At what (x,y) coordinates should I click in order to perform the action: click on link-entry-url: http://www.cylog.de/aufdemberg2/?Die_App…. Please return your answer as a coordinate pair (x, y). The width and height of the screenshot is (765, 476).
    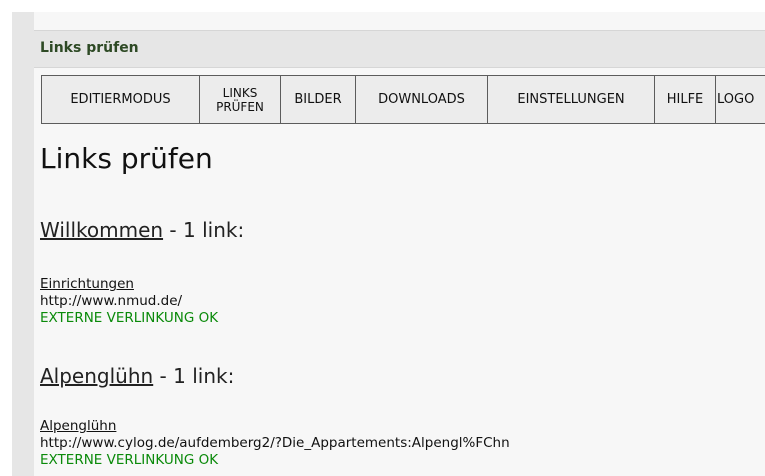
    Looking at the image, I should click on (275, 443).